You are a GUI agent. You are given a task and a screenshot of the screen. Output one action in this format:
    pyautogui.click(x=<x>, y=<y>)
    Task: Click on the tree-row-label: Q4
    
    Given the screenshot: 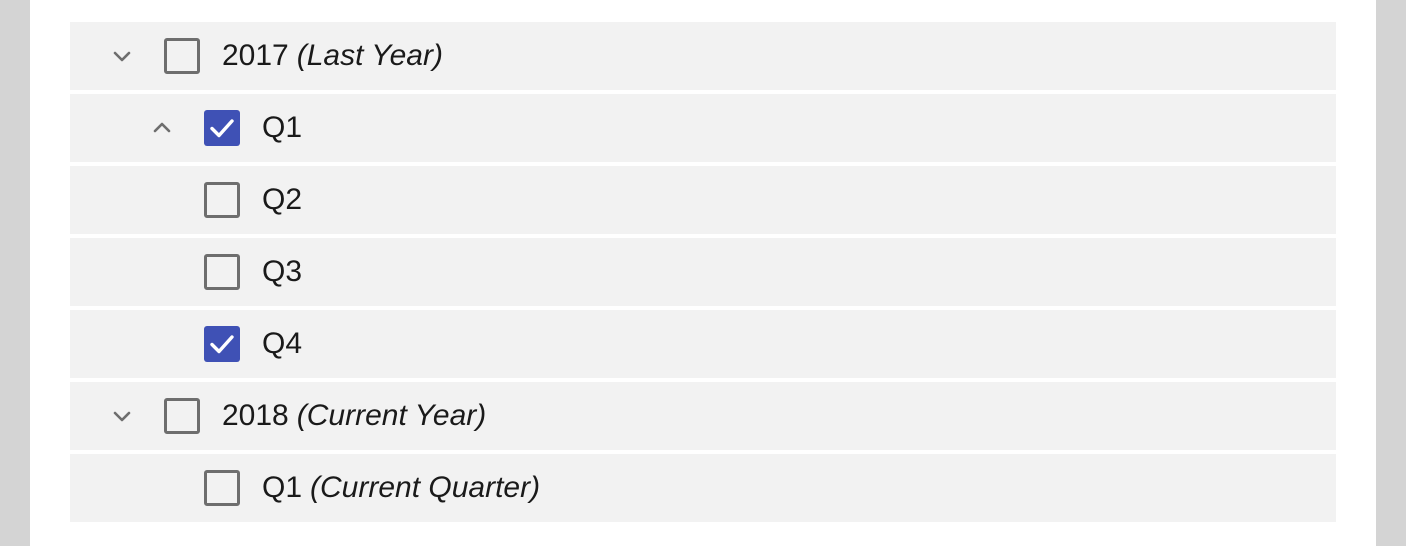 What is the action you would take?
    pyautogui.click(x=282, y=343)
    